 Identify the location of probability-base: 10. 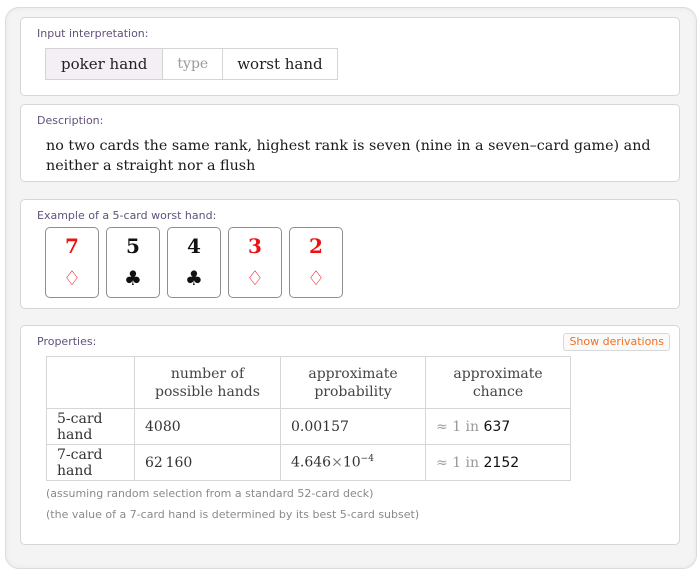
(351, 462).